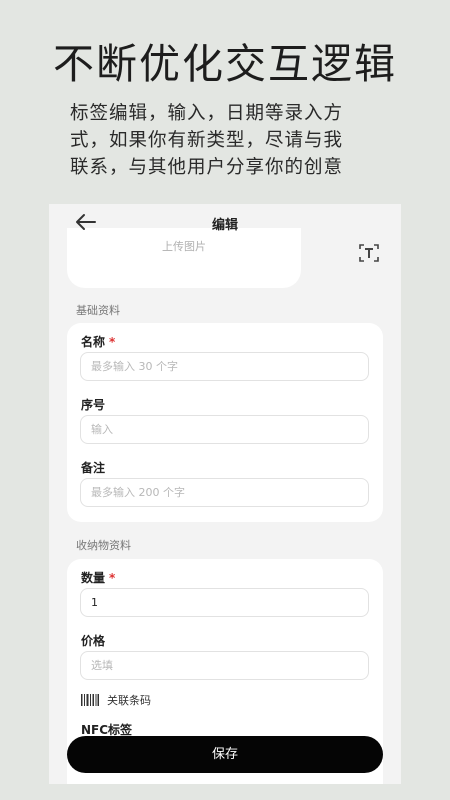 Image resolution: width=450 pixels, height=800 pixels. I want to click on section-title-basic: 基础资料, so click(98, 310).